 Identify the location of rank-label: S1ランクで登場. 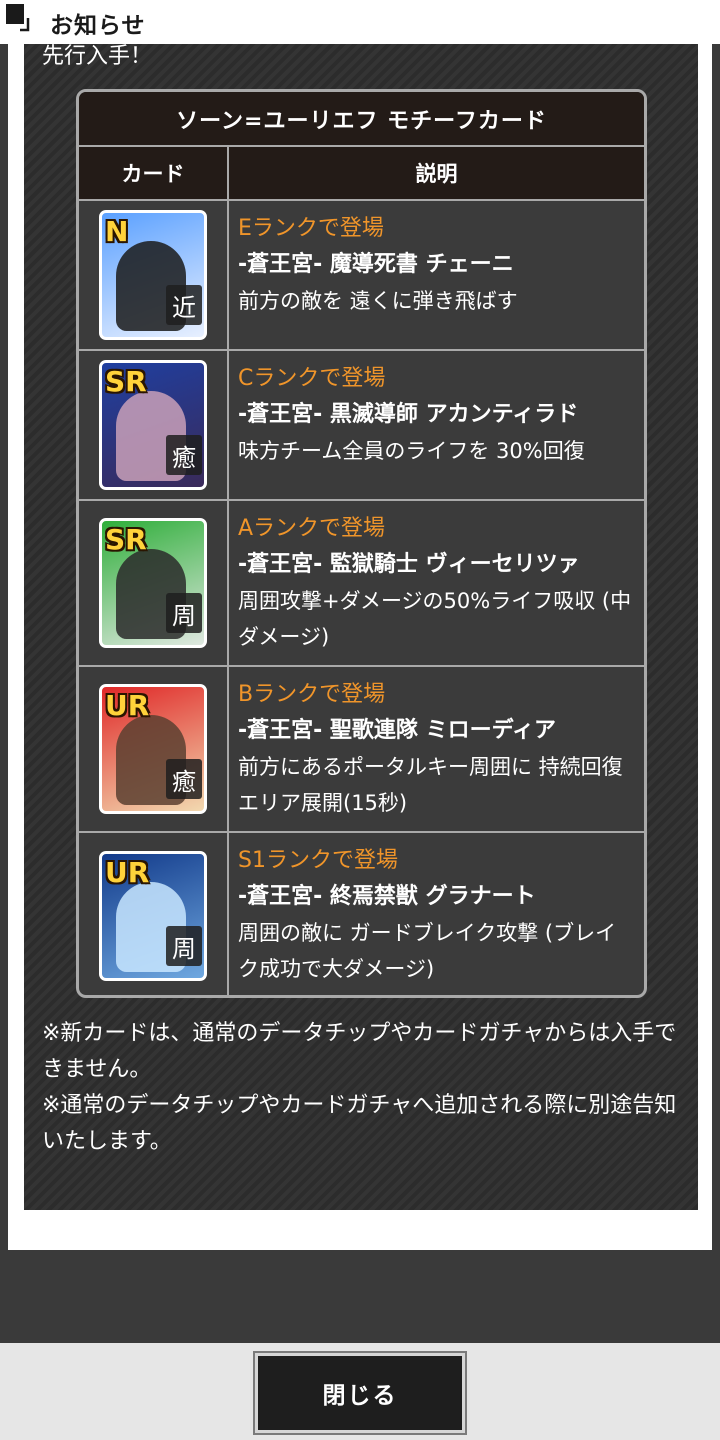
(318, 860).